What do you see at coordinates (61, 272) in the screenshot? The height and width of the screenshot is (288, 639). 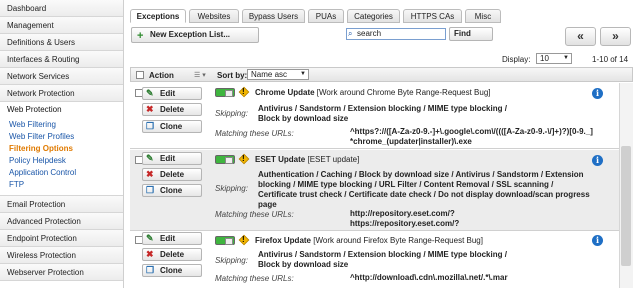 I see `nav-webserver-protection: Webserver Protection` at bounding box center [61, 272].